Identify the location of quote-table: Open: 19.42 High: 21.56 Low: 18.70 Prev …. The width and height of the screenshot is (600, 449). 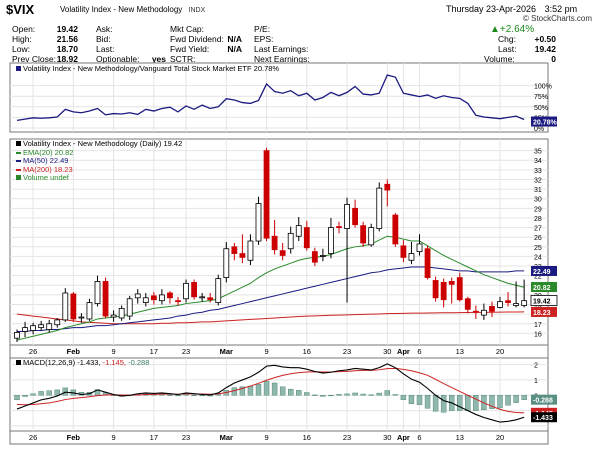
(284, 43).